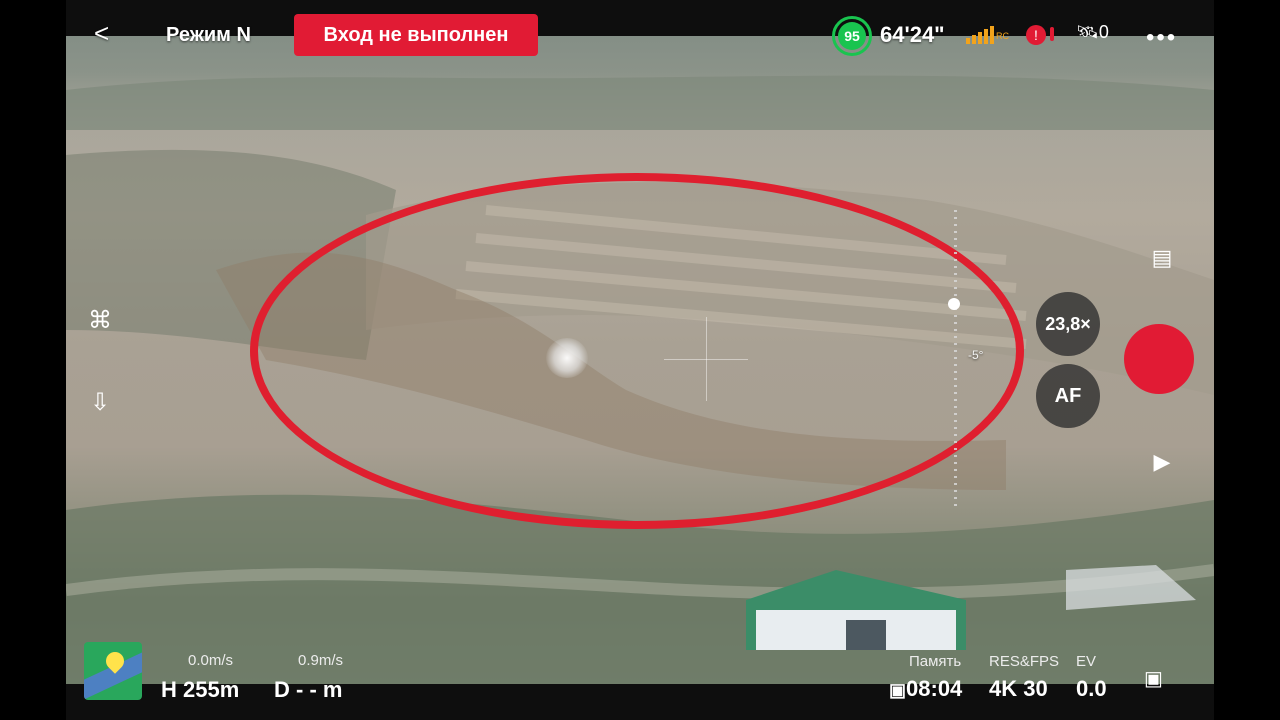 The image size is (1280, 720). Describe the element at coordinates (954, 304) in the screenshot. I see `gimbal-position-indicator` at that location.